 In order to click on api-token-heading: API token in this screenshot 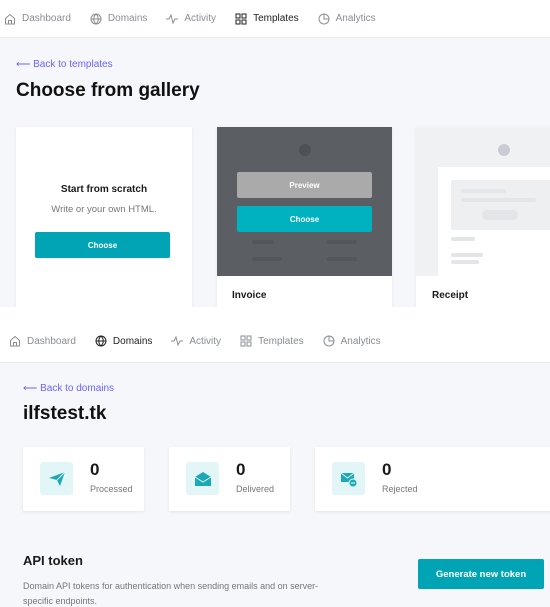, I will do `click(53, 560)`.